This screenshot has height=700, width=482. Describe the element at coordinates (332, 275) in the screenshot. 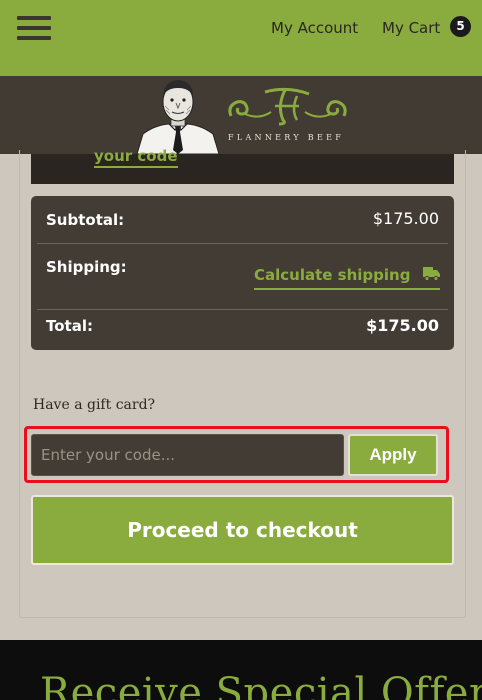

I see `calculate-shipping-label: Calculate shipping` at that location.